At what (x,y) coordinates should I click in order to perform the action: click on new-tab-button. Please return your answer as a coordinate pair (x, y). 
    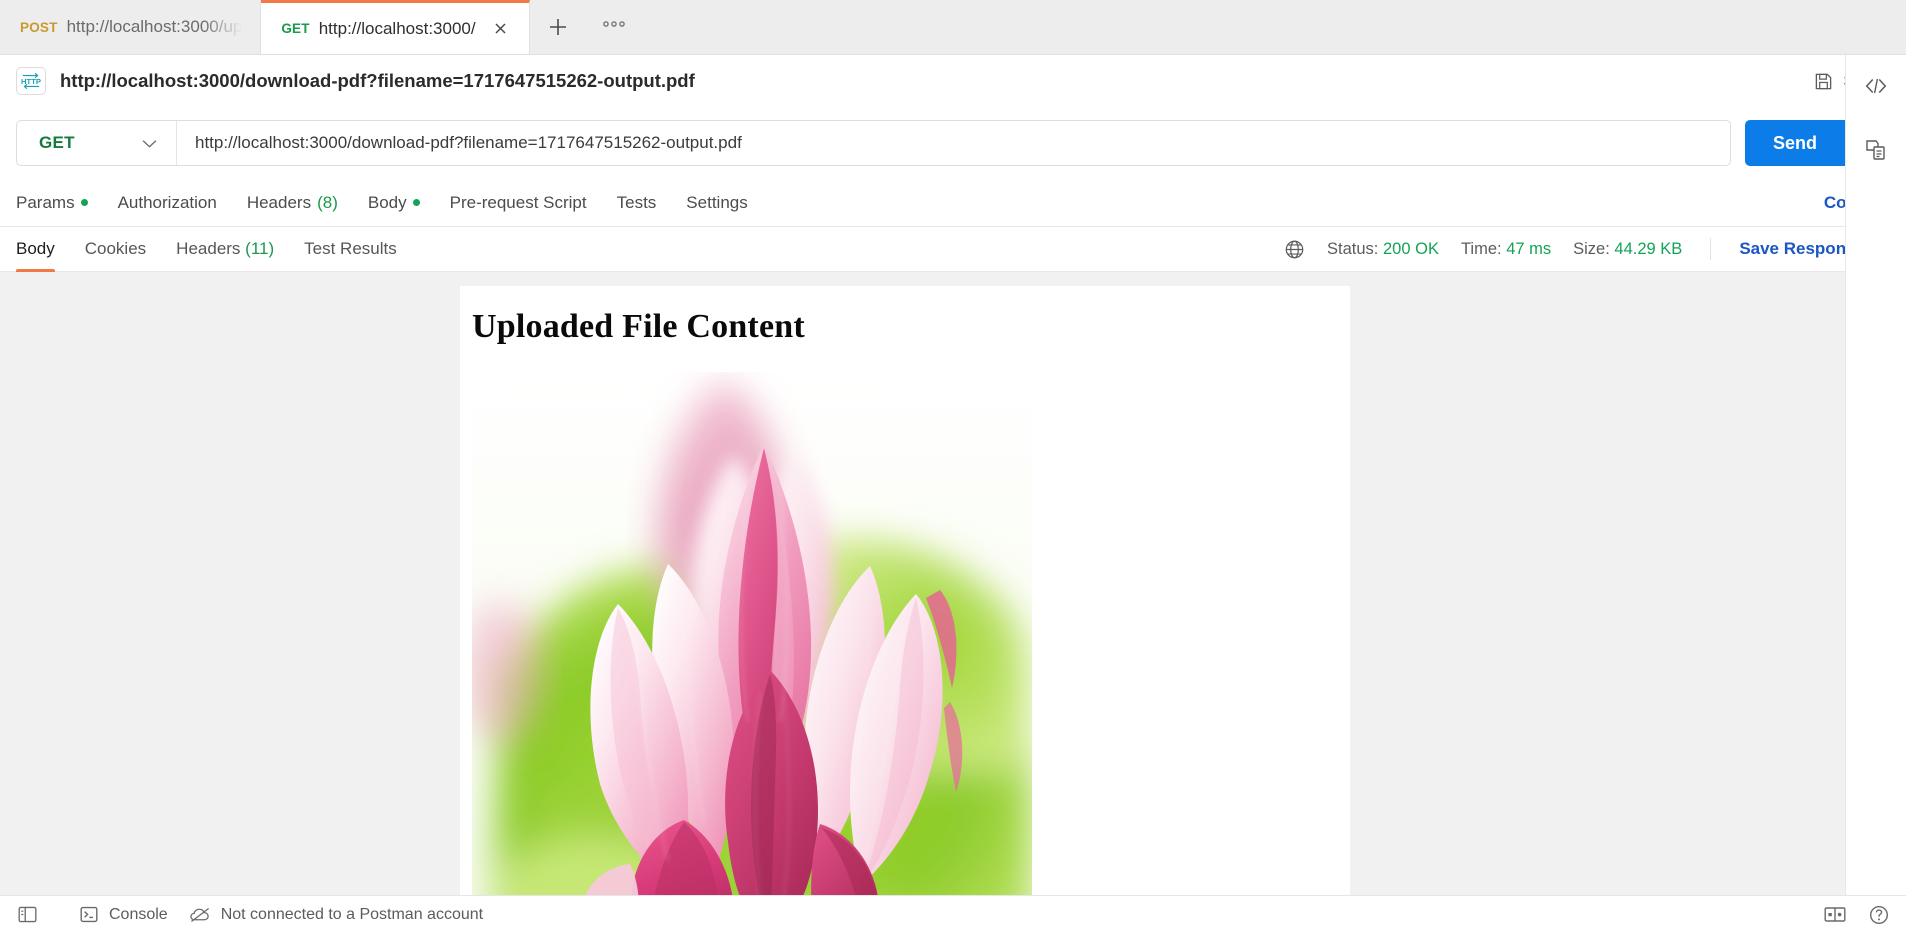
    Looking at the image, I should click on (557, 27).